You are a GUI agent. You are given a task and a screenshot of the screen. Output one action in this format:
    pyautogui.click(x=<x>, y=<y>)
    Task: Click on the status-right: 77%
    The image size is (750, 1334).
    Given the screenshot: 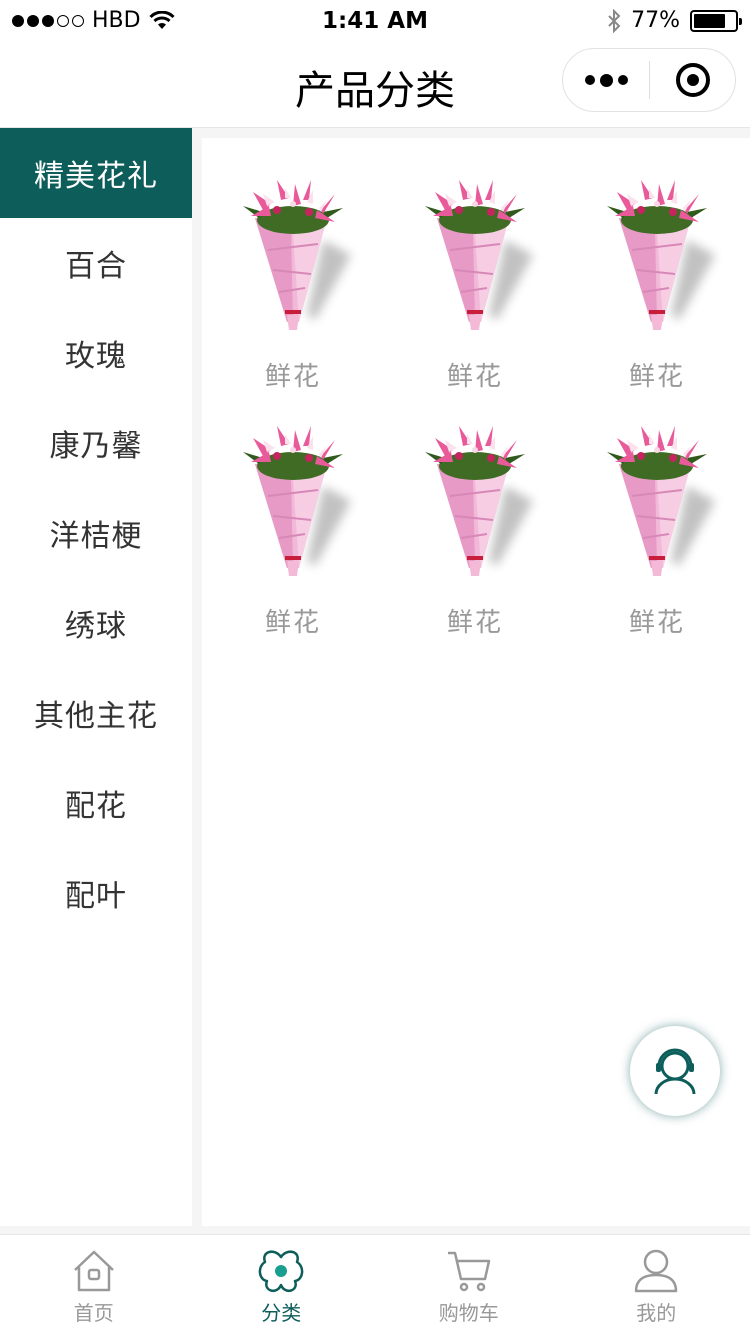 What is the action you would take?
    pyautogui.click(x=674, y=20)
    